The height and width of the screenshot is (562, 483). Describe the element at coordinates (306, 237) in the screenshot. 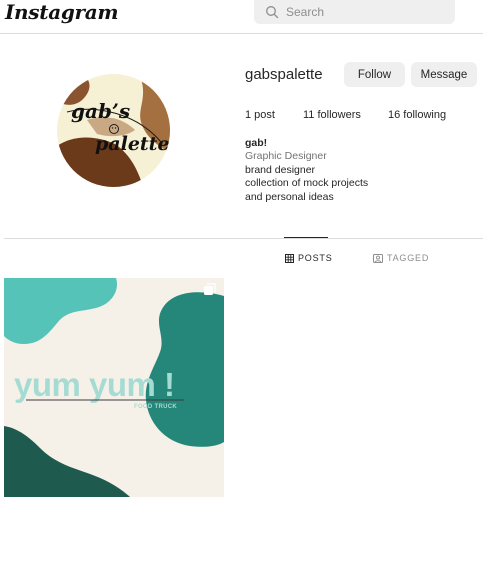

I see `active-tab-indicator` at that location.